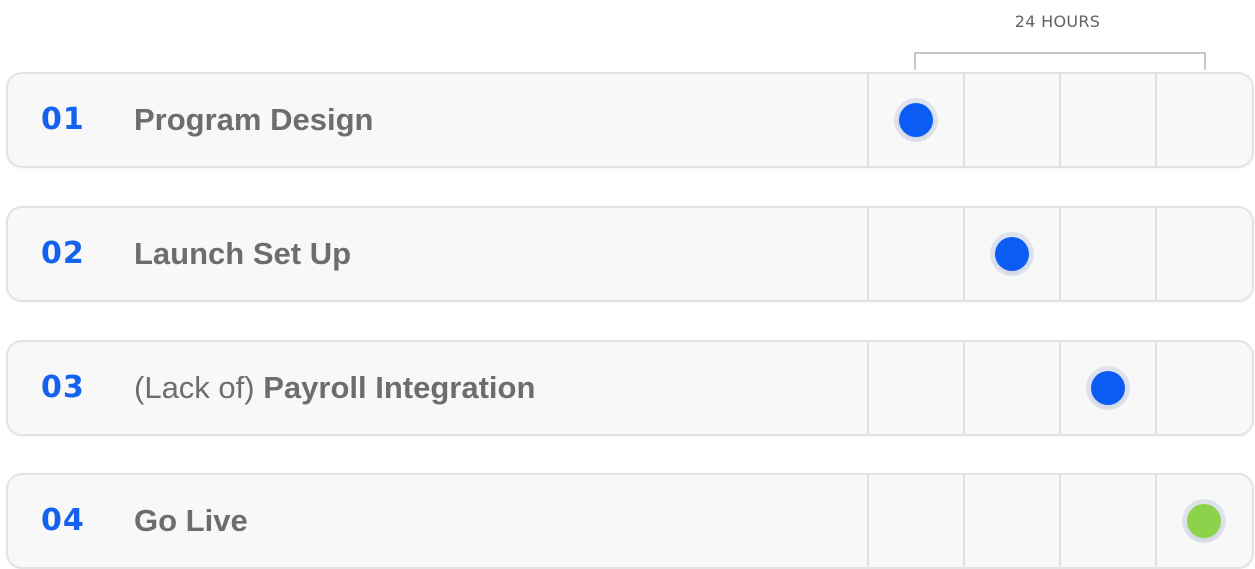 The height and width of the screenshot is (569, 1255). Describe the element at coordinates (1060, 61) in the screenshot. I see `hours-bracket` at that location.